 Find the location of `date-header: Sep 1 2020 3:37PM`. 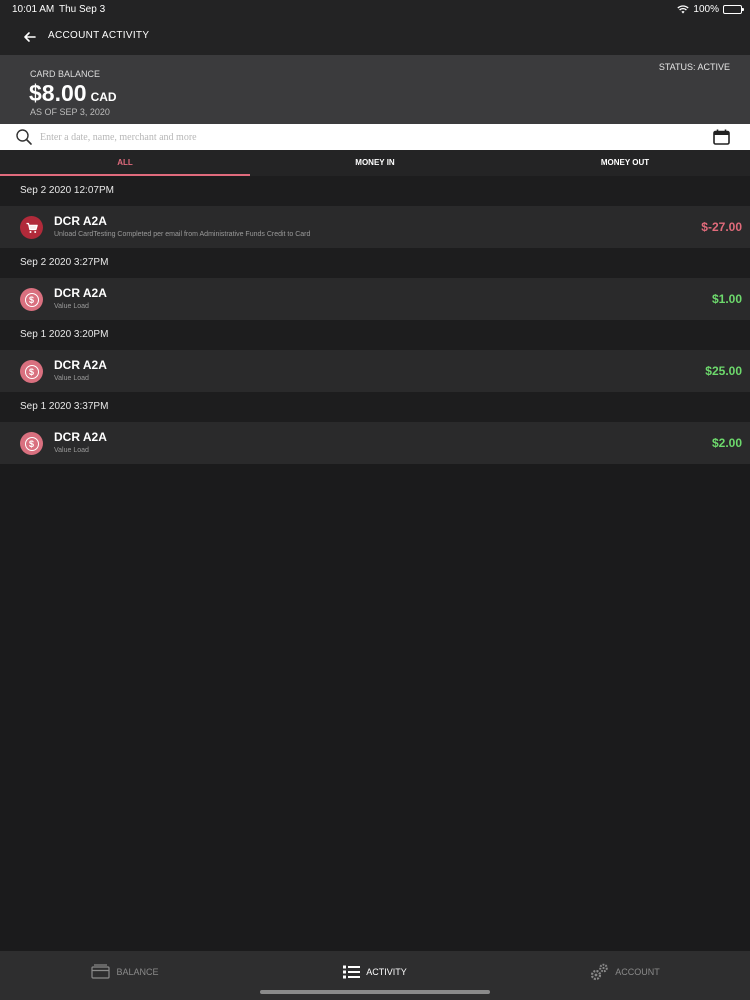

date-header: Sep 1 2020 3:37PM is located at coordinates (375, 407).